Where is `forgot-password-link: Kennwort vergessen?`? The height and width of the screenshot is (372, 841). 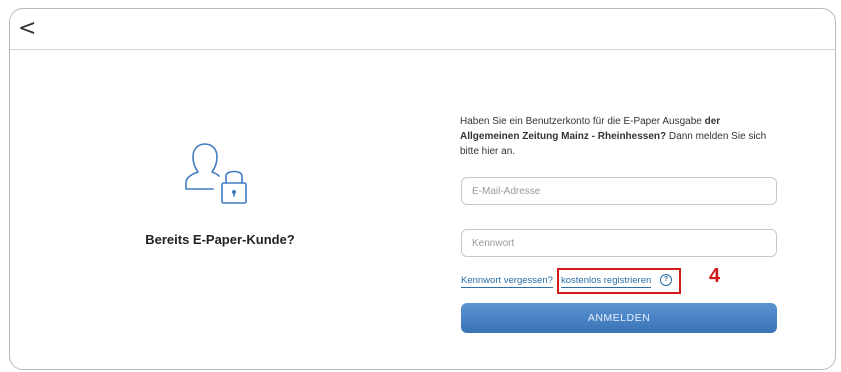
forgot-password-link: Kennwort vergessen? is located at coordinates (507, 281).